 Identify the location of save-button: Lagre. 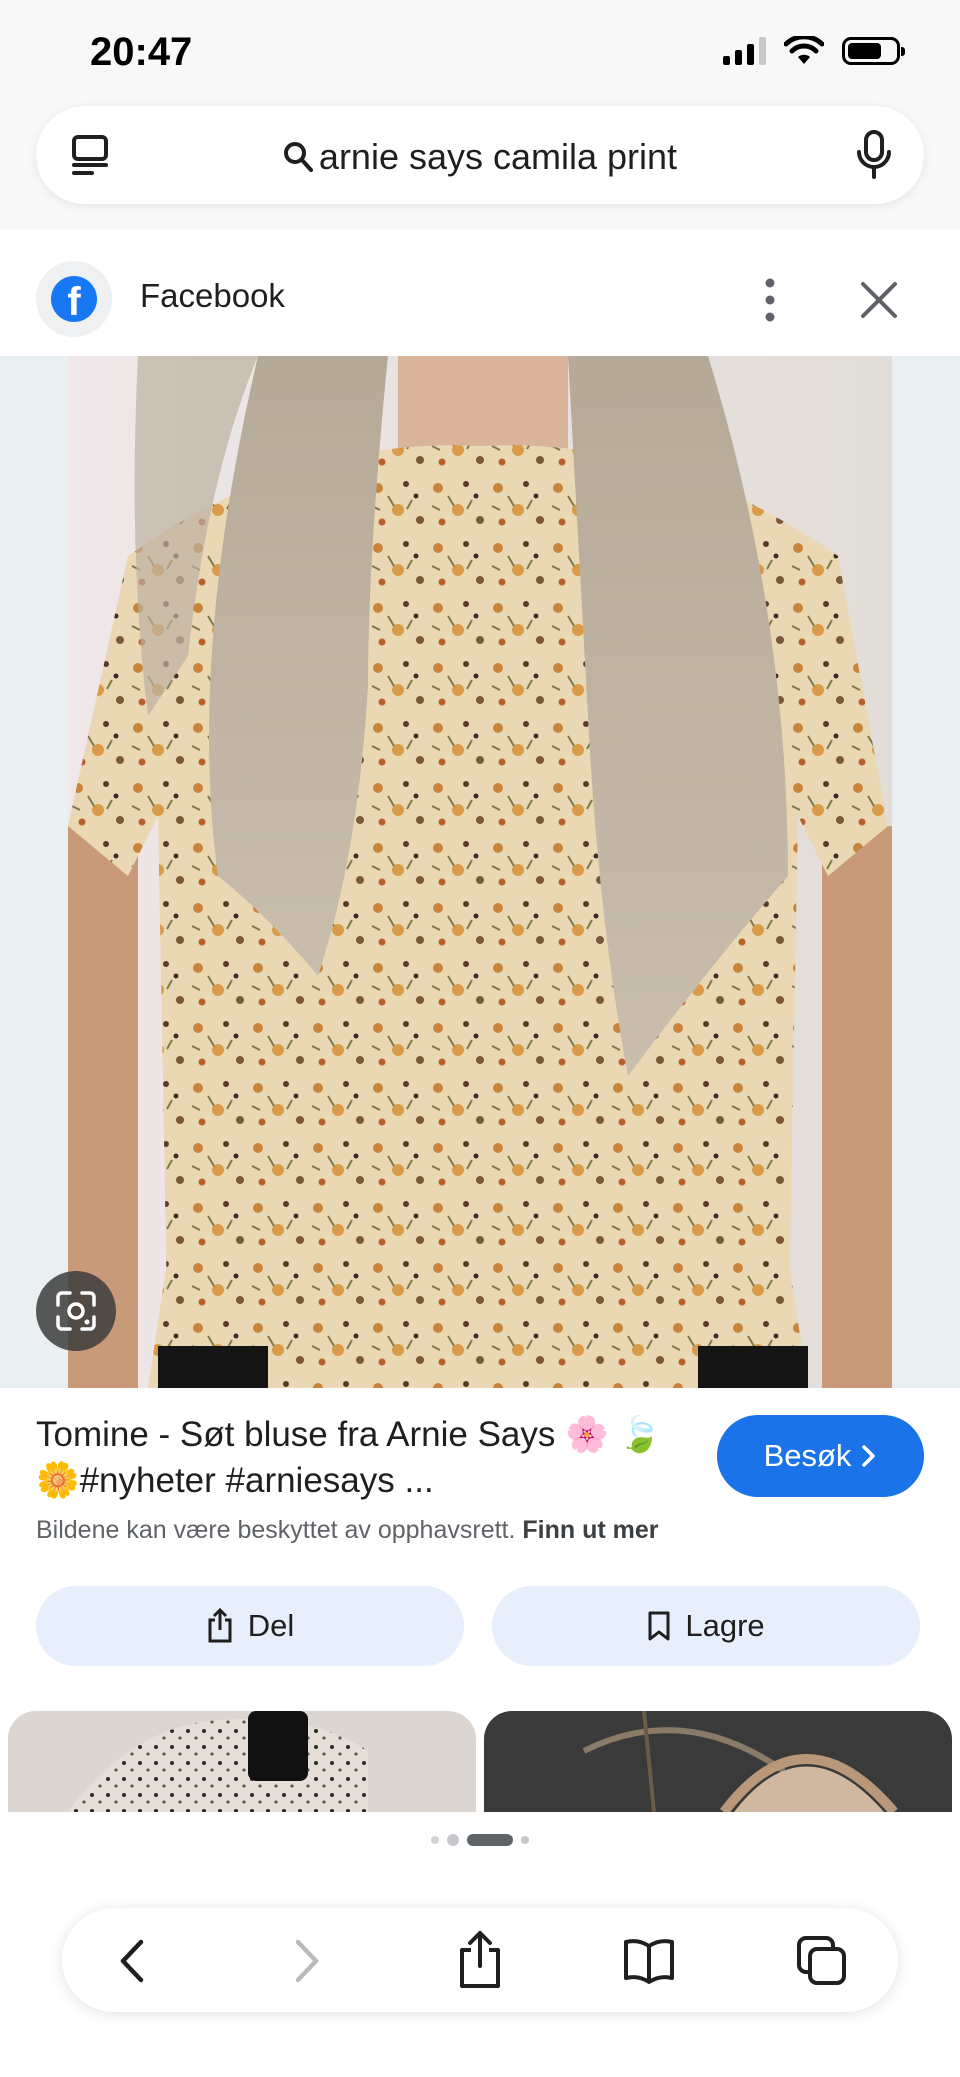
(706, 1626).